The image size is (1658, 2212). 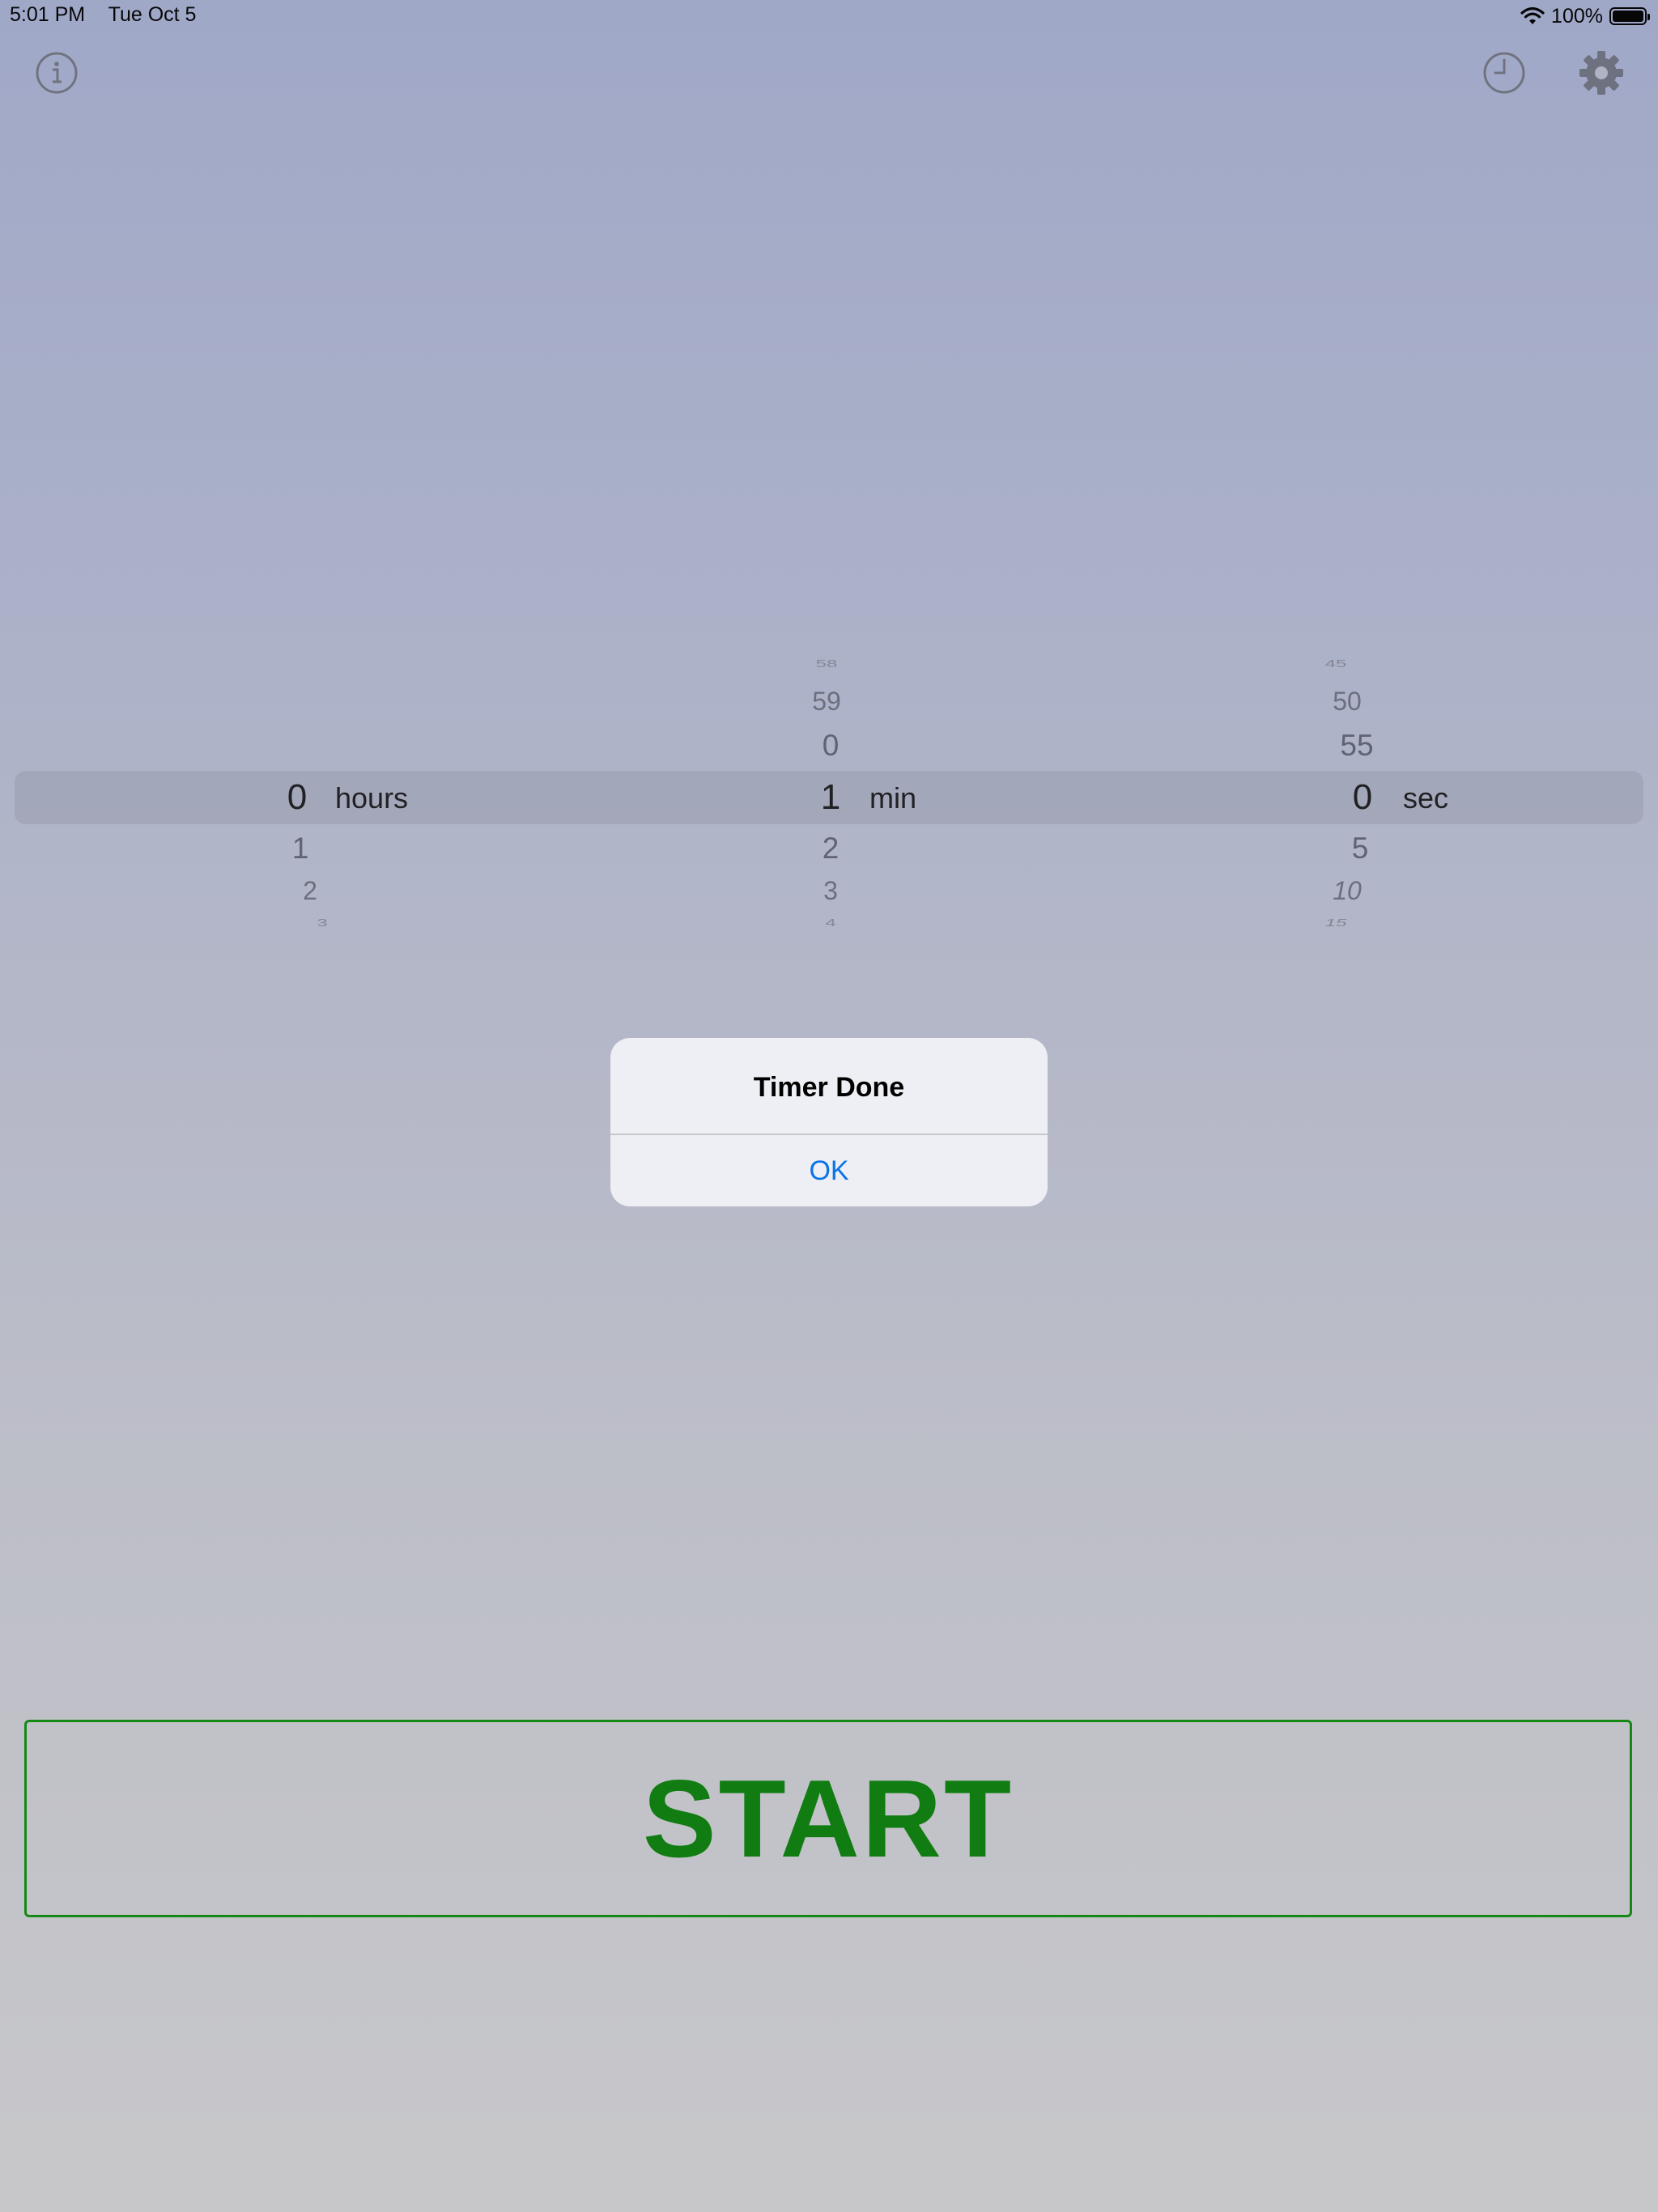 I want to click on alert-ok-button: OK, so click(x=829, y=1171).